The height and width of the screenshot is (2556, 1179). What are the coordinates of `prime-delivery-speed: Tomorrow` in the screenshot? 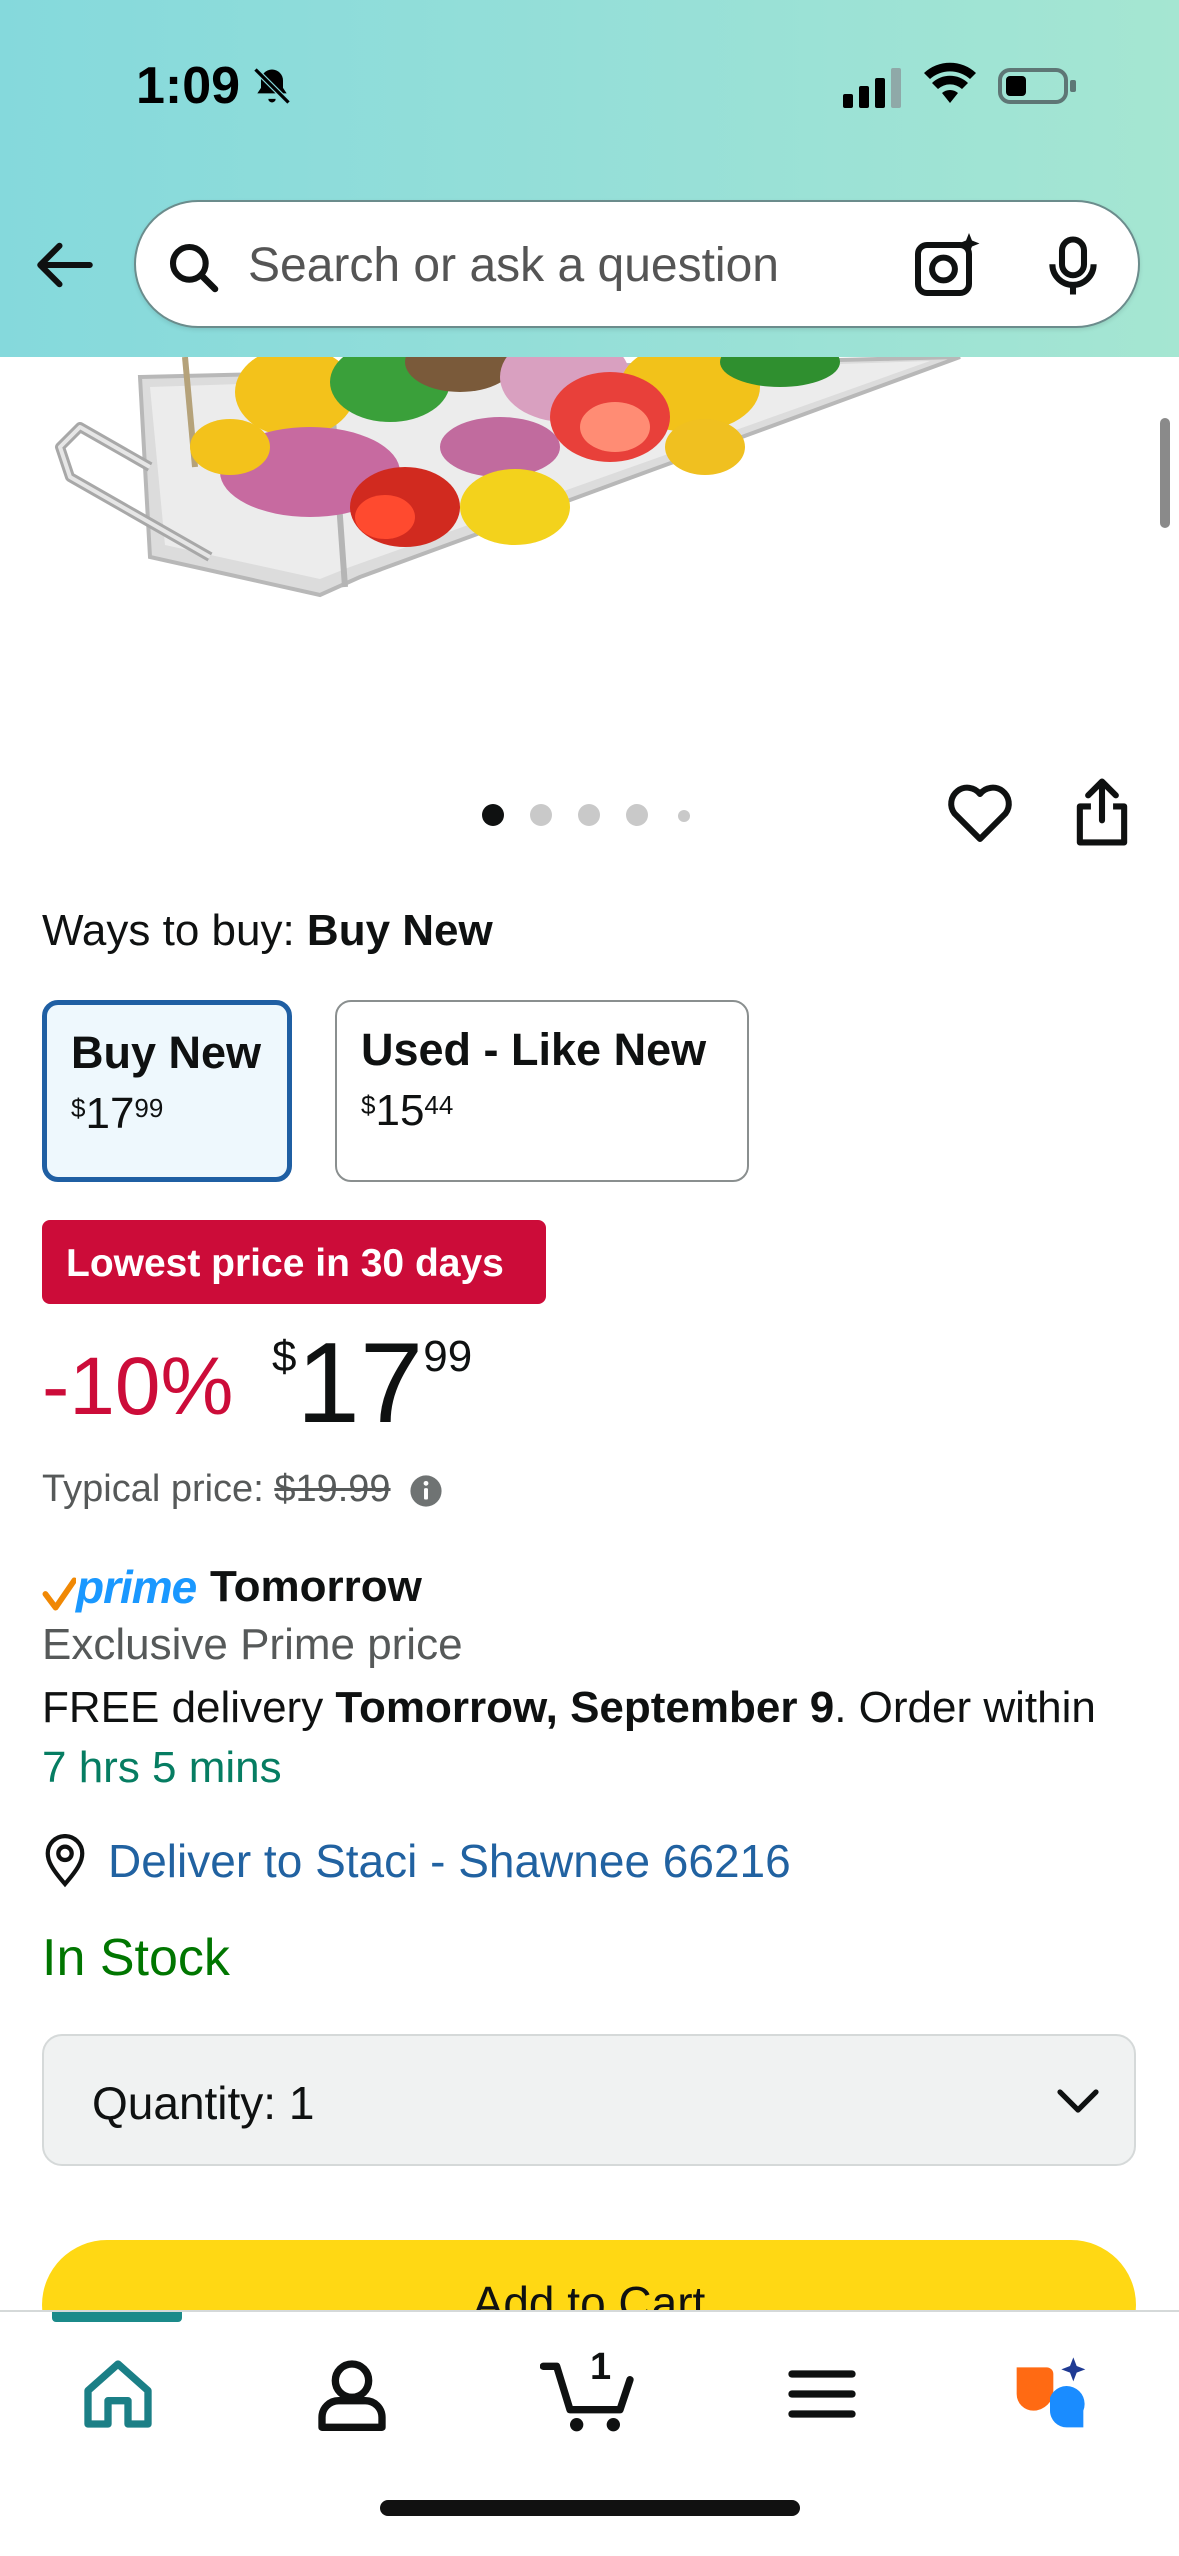 It's located at (316, 1586).